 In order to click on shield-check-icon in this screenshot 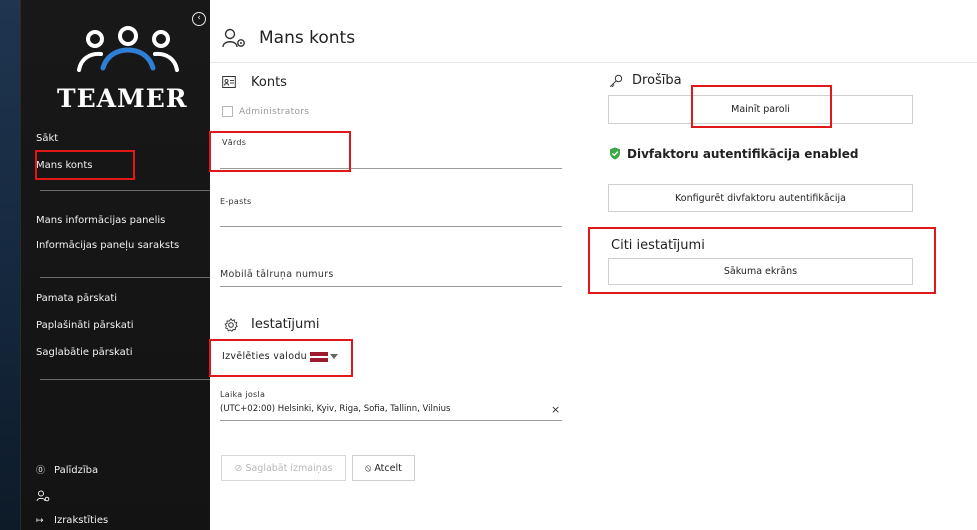, I will do `click(615, 153)`.